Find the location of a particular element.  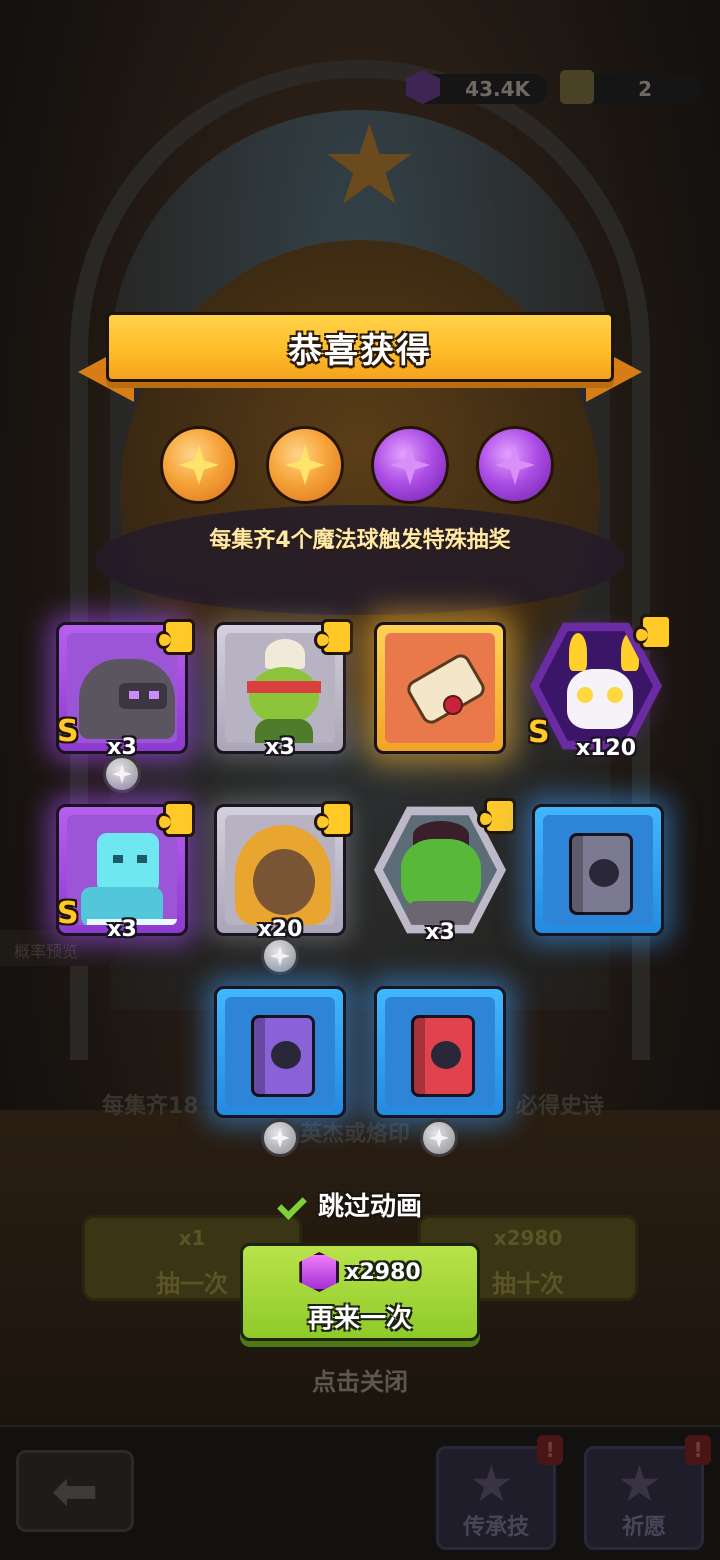

reward-card-skull-reaper: S x120 is located at coordinates (596, 686).